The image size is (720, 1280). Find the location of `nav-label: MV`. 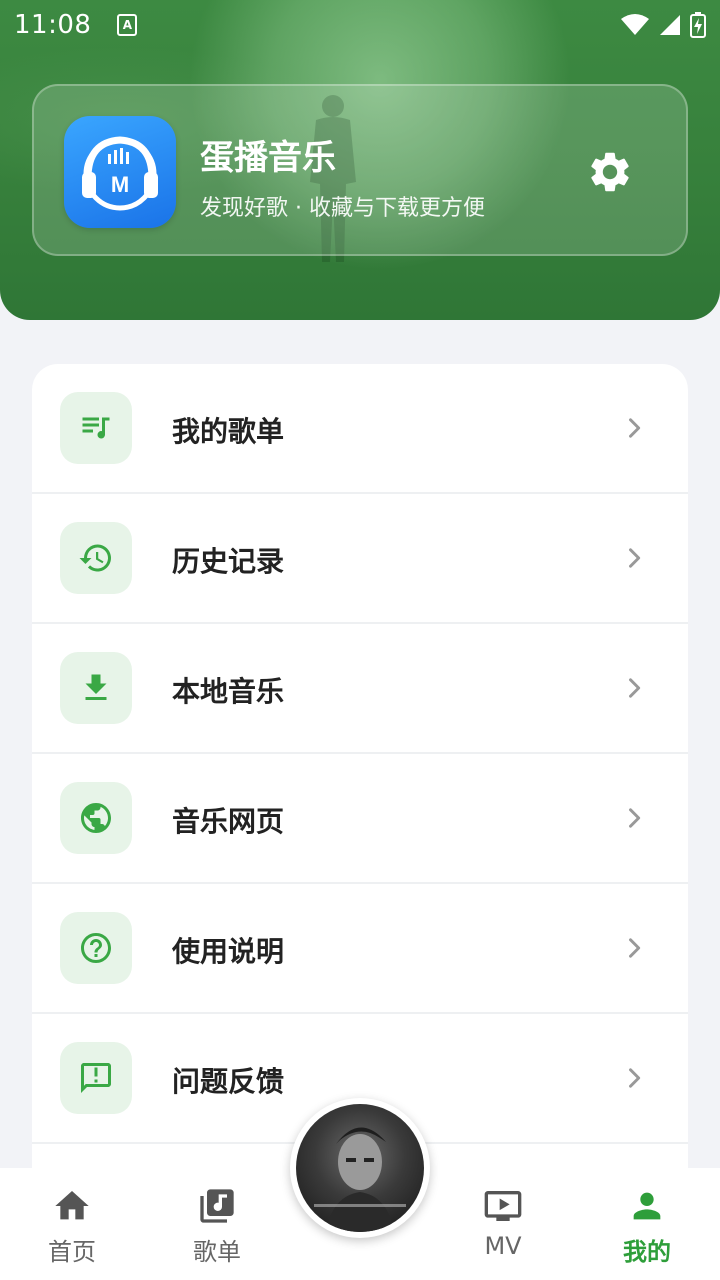

nav-label: MV is located at coordinates (503, 1246).